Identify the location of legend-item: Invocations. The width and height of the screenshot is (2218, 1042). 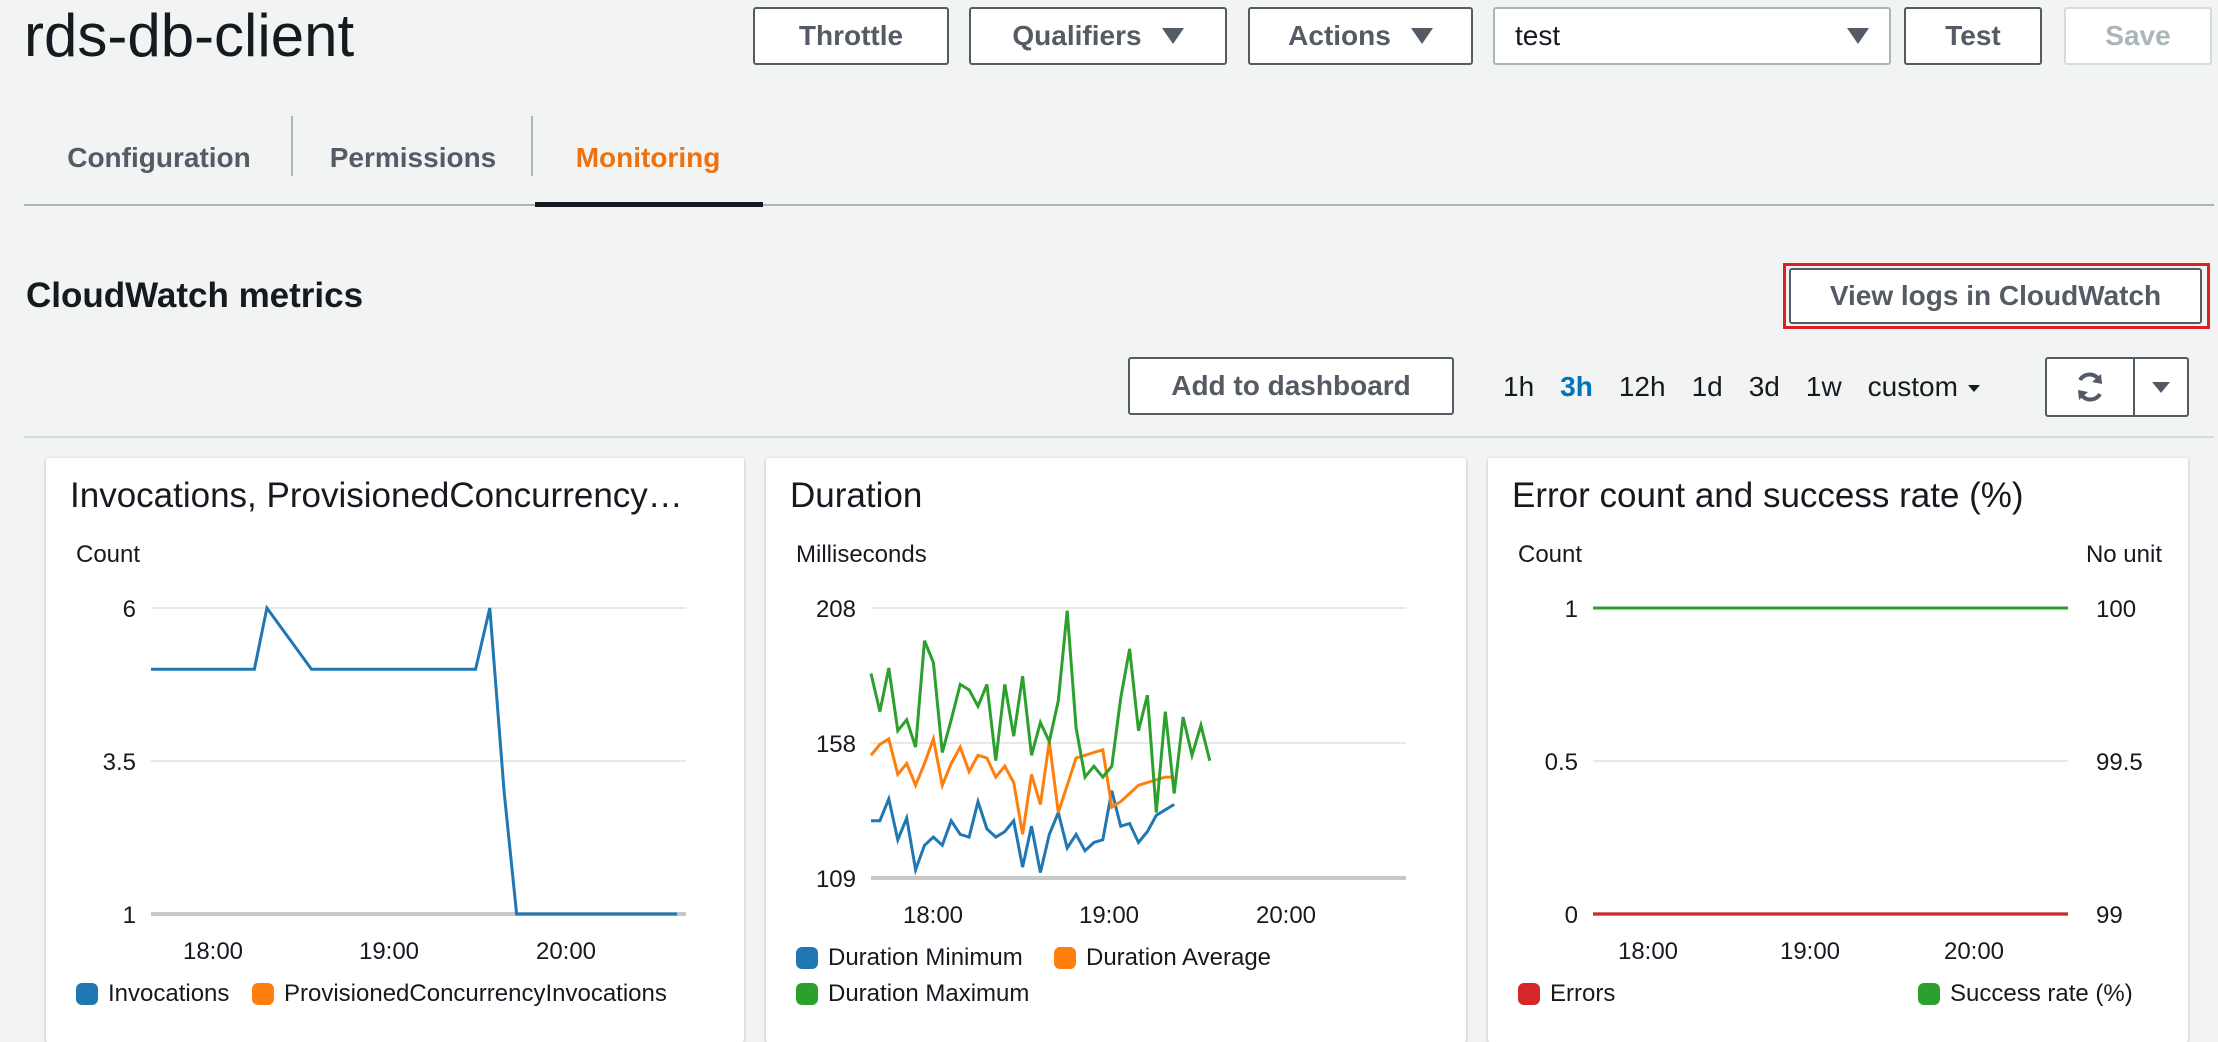
(152, 994).